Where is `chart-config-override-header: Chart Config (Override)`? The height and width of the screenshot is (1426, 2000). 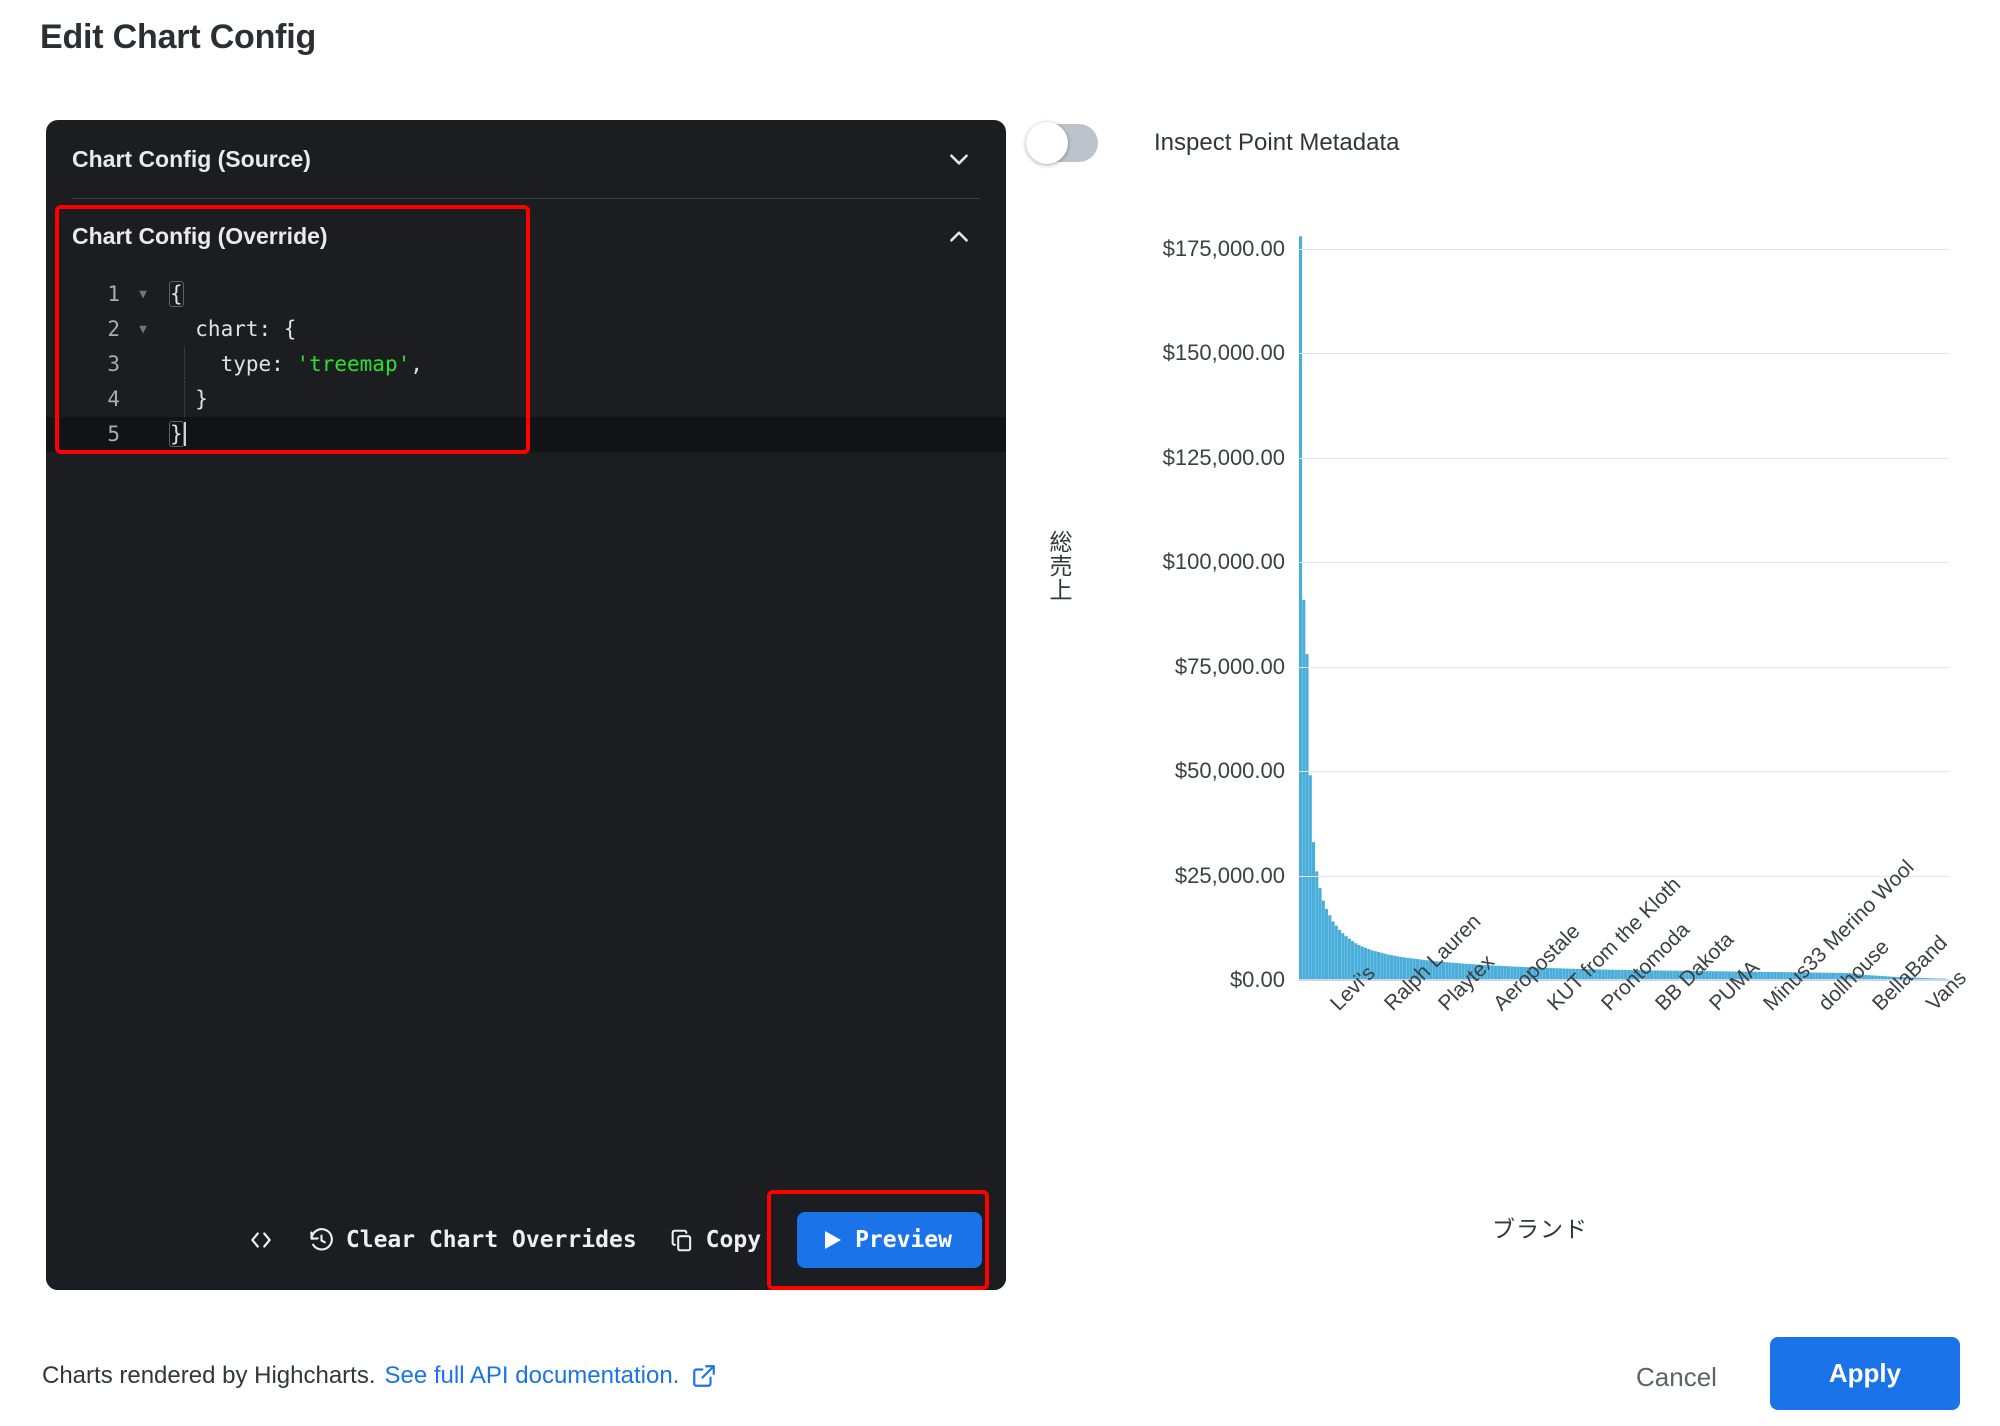 chart-config-override-header: Chart Config (Override) is located at coordinates (526, 236).